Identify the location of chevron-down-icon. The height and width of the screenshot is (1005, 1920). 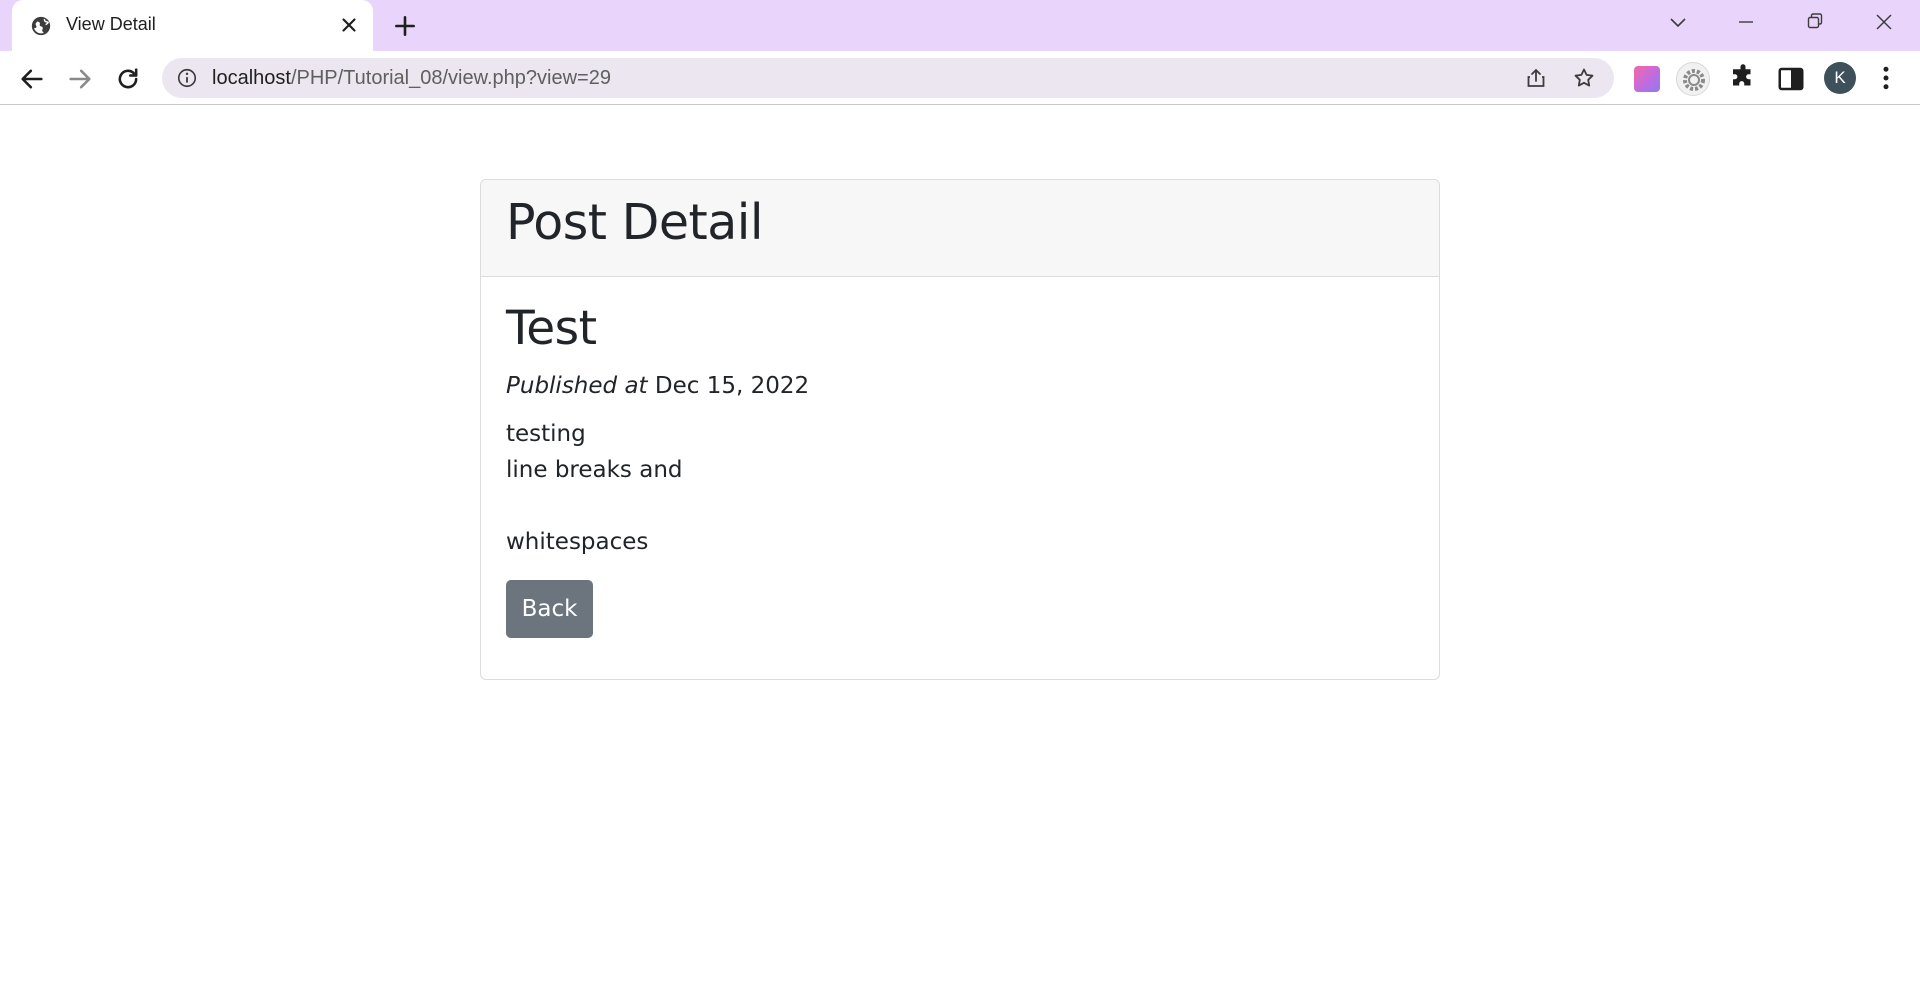
(1678, 23).